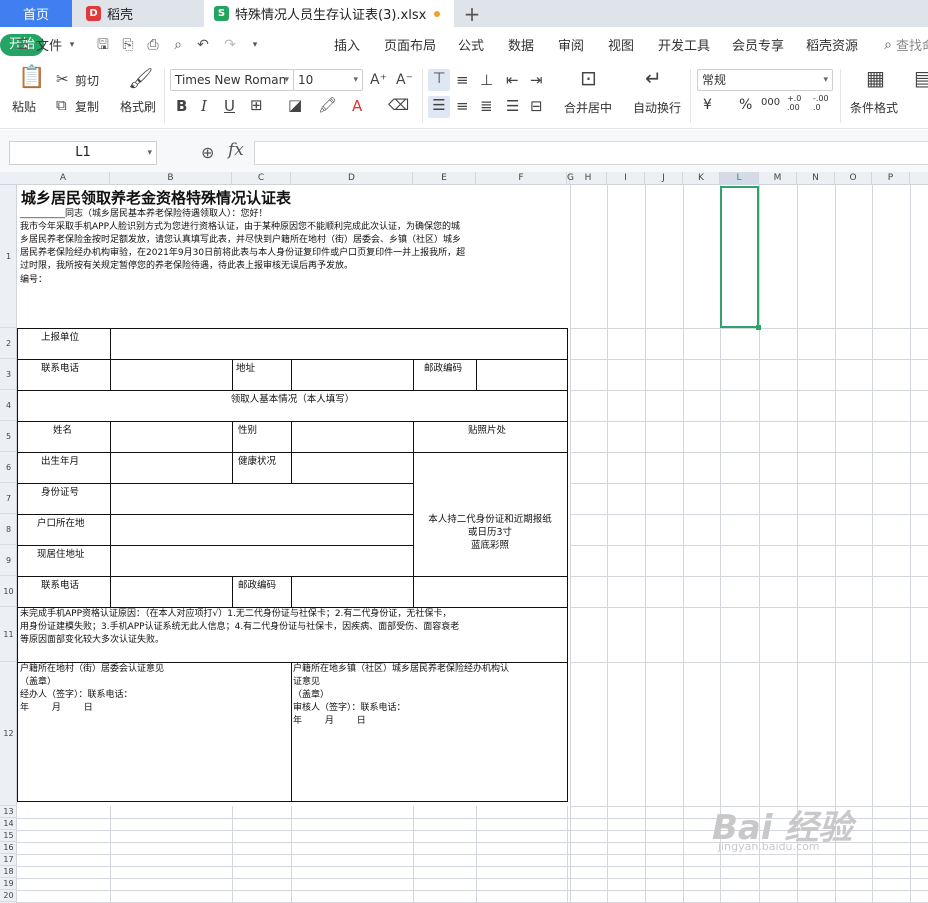 Image resolution: width=928 pixels, height=903 pixels. What do you see at coordinates (8, 836) in the screenshot?
I see `row-header-15: 15` at bounding box center [8, 836].